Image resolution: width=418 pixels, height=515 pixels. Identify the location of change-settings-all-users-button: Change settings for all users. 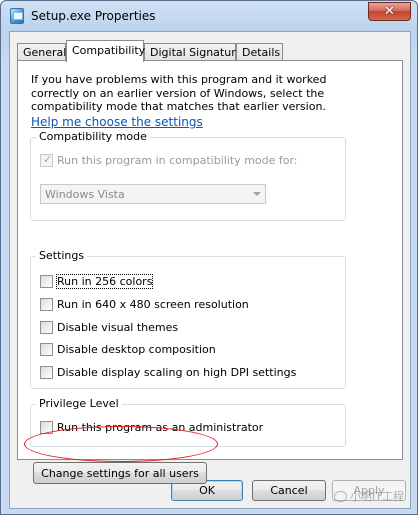
(120, 473).